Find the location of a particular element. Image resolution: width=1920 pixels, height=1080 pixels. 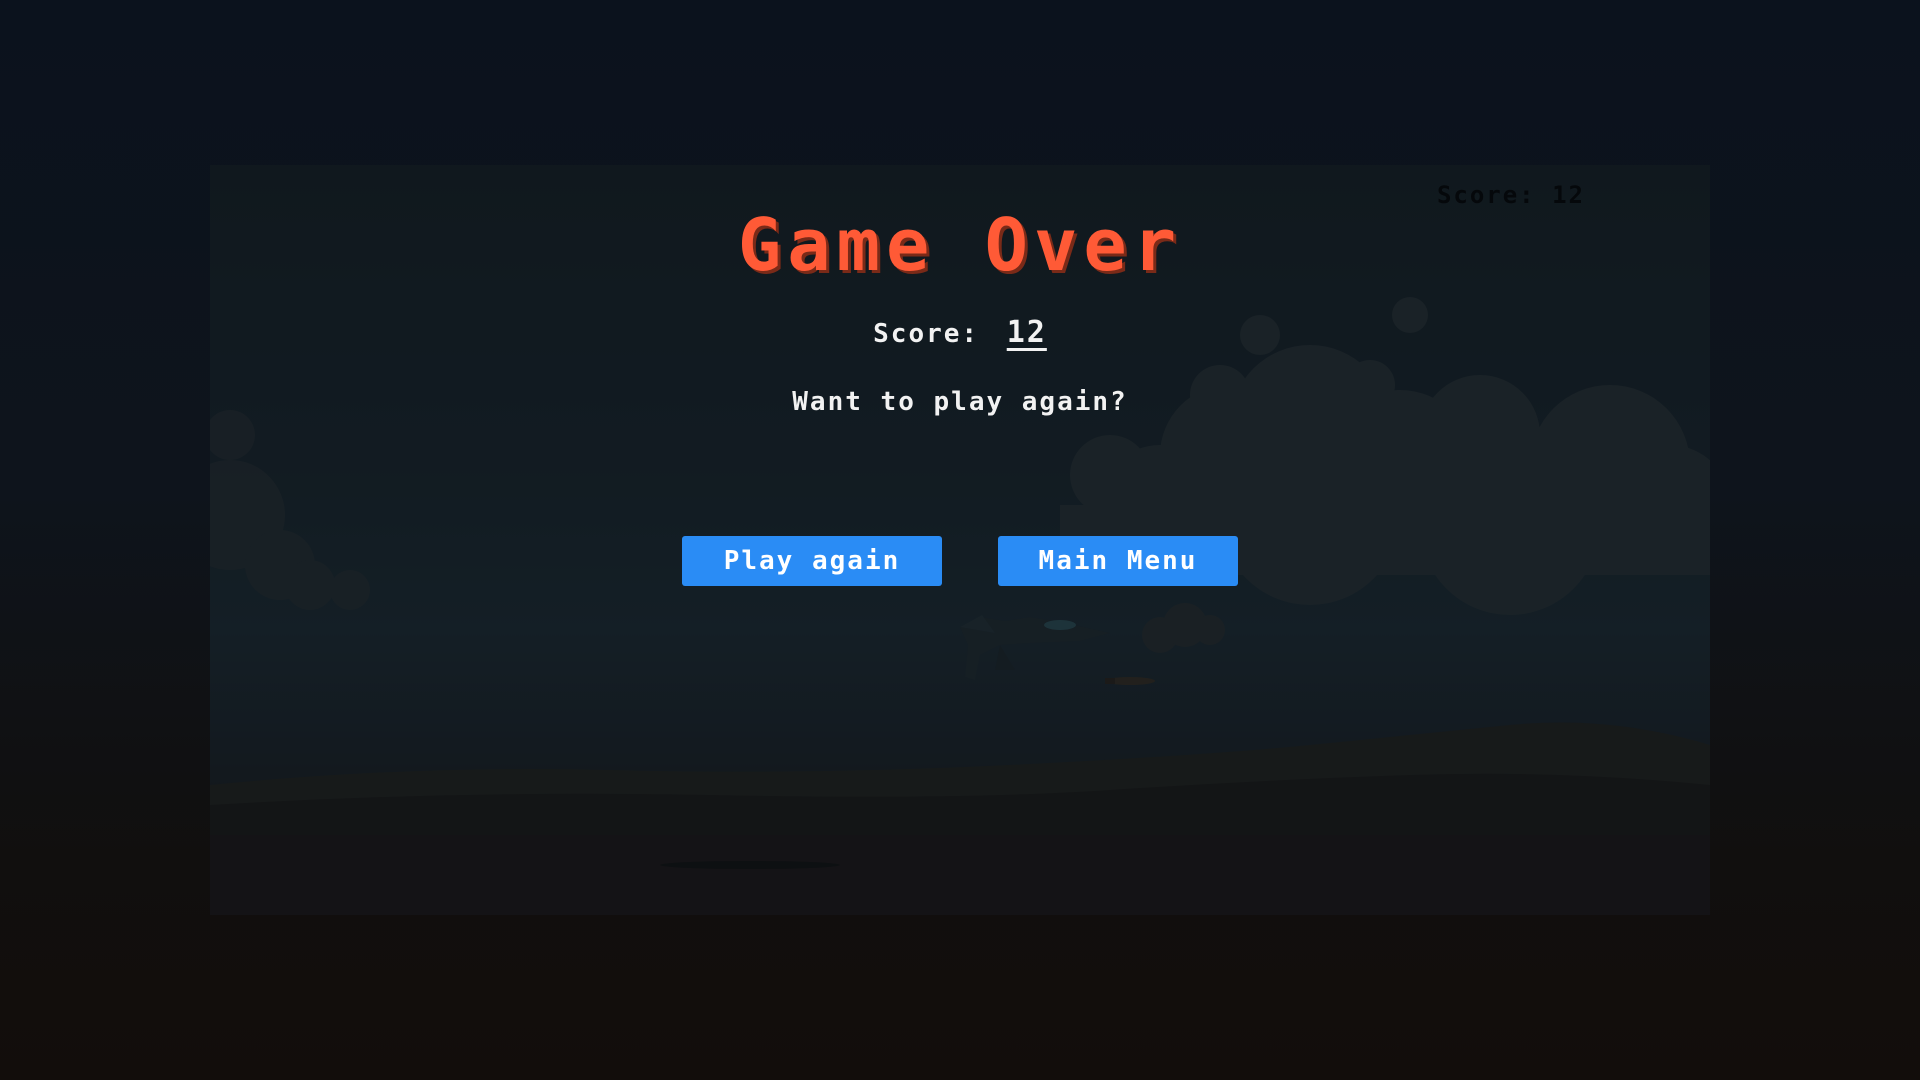

game-over-title: Game Over is located at coordinates (960, 245).